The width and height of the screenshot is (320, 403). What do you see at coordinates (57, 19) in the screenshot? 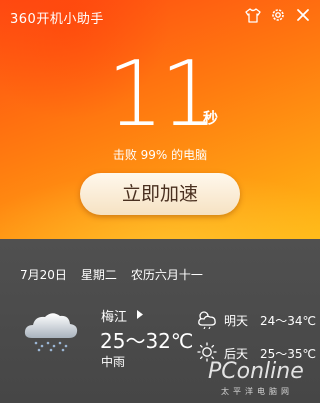
I see `app-title: 360开机小助手` at bounding box center [57, 19].